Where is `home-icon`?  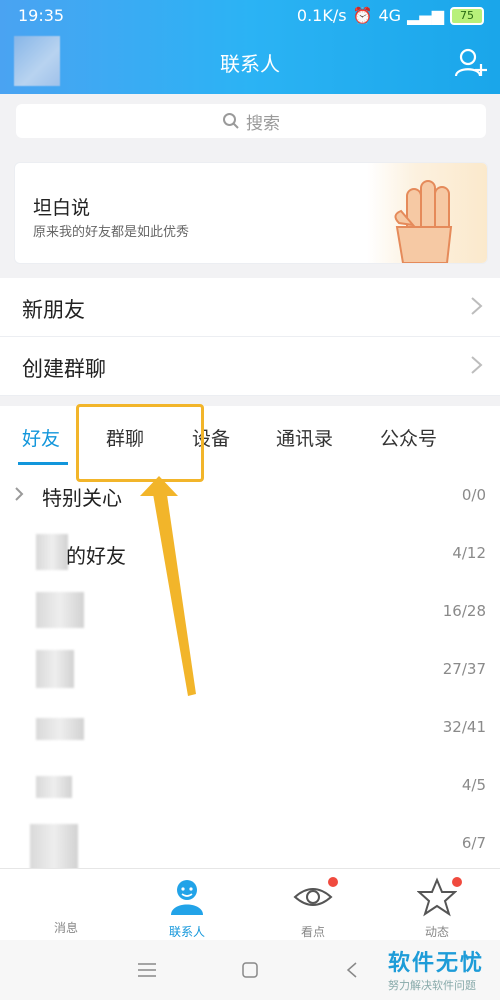
home-icon is located at coordinates (250, 970).